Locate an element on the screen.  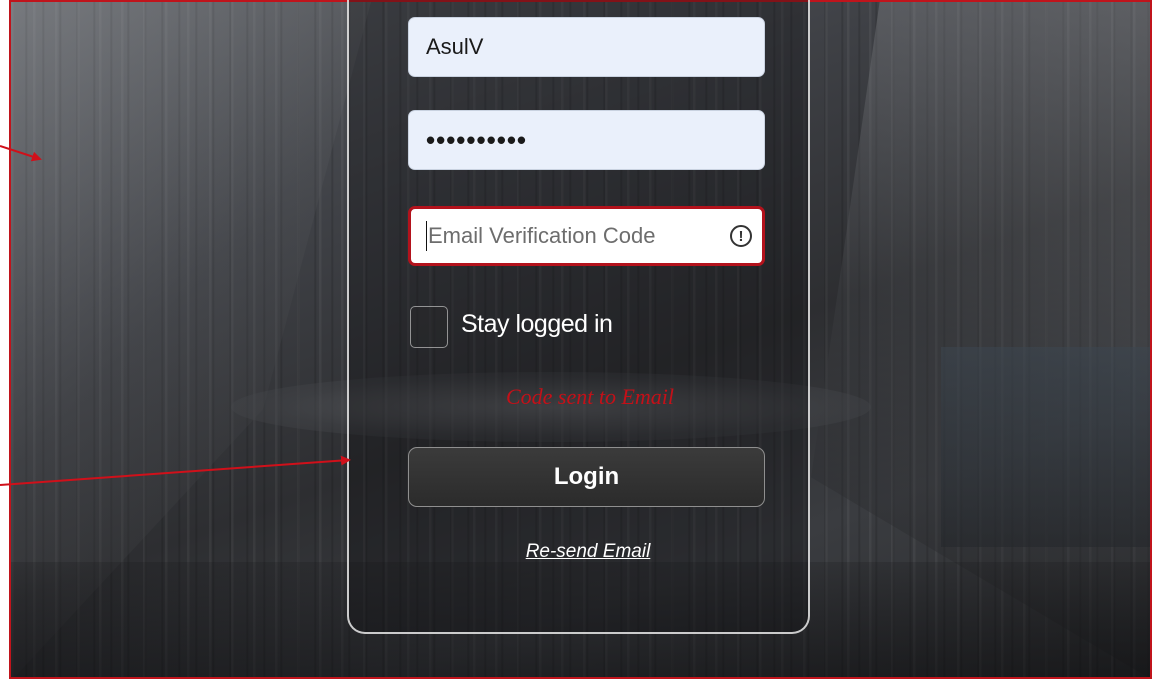
background-block is located at coordinates (1045, 447).